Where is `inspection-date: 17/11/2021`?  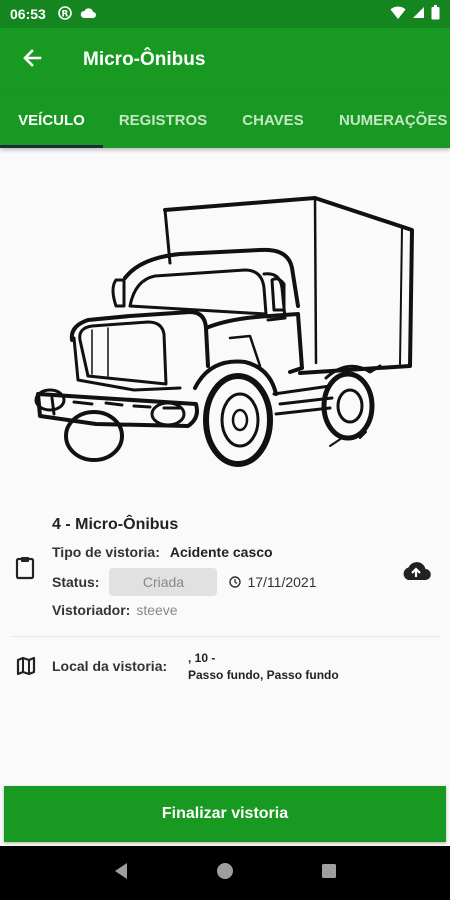
inspection-date: 17/11/2021 is located at coordinates (282, 582).